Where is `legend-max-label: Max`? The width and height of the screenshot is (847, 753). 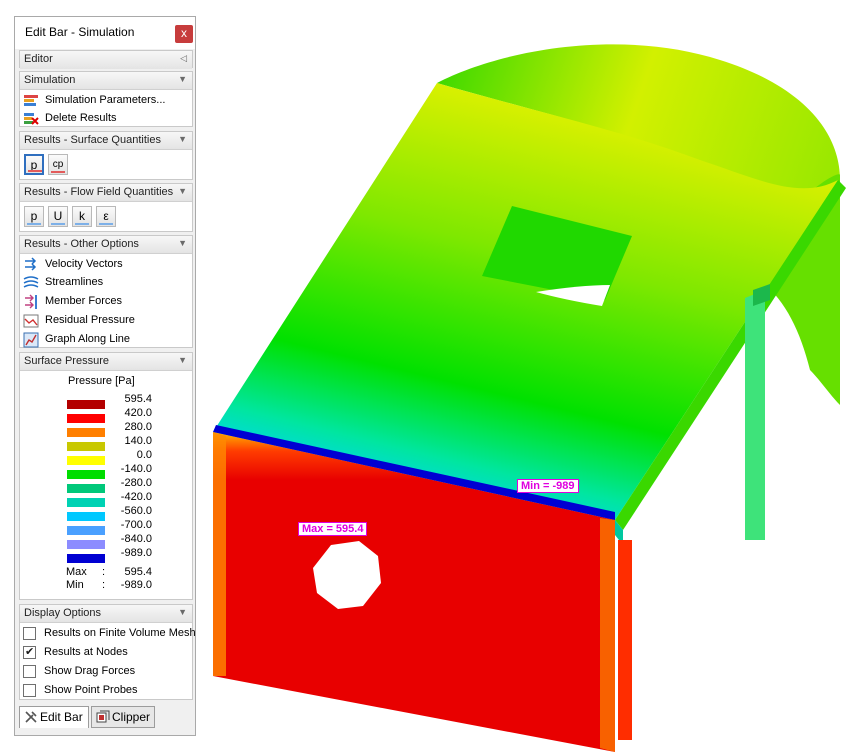
legend-max-label: Max is located at coordinates (76, 572).